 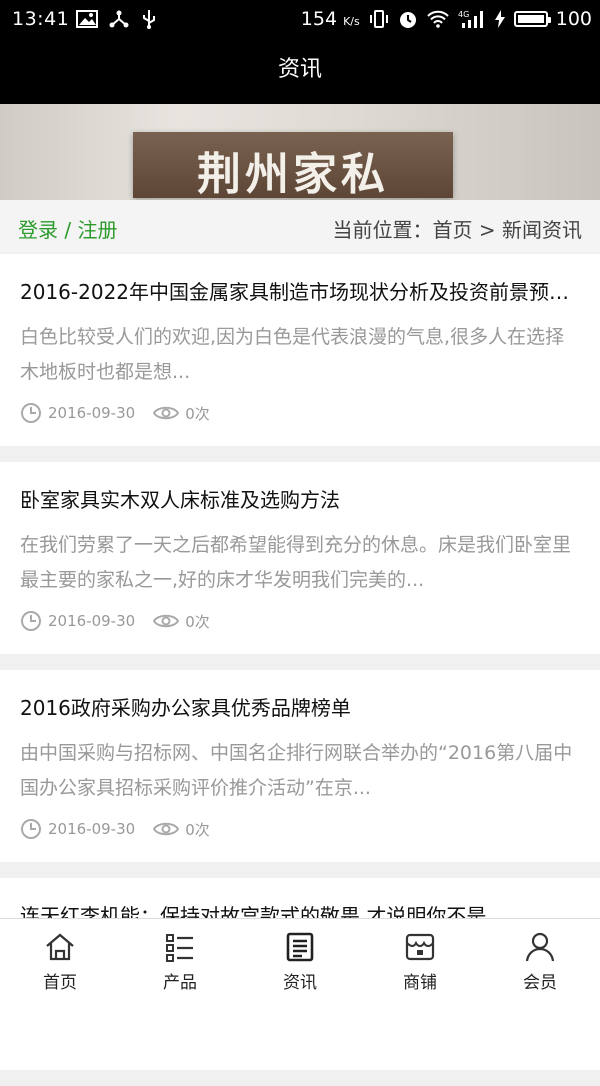 I want to click on location-bar: 登录 / 注册 当前位置：首页 > 新闻资讯, so click(x=300, y=226).